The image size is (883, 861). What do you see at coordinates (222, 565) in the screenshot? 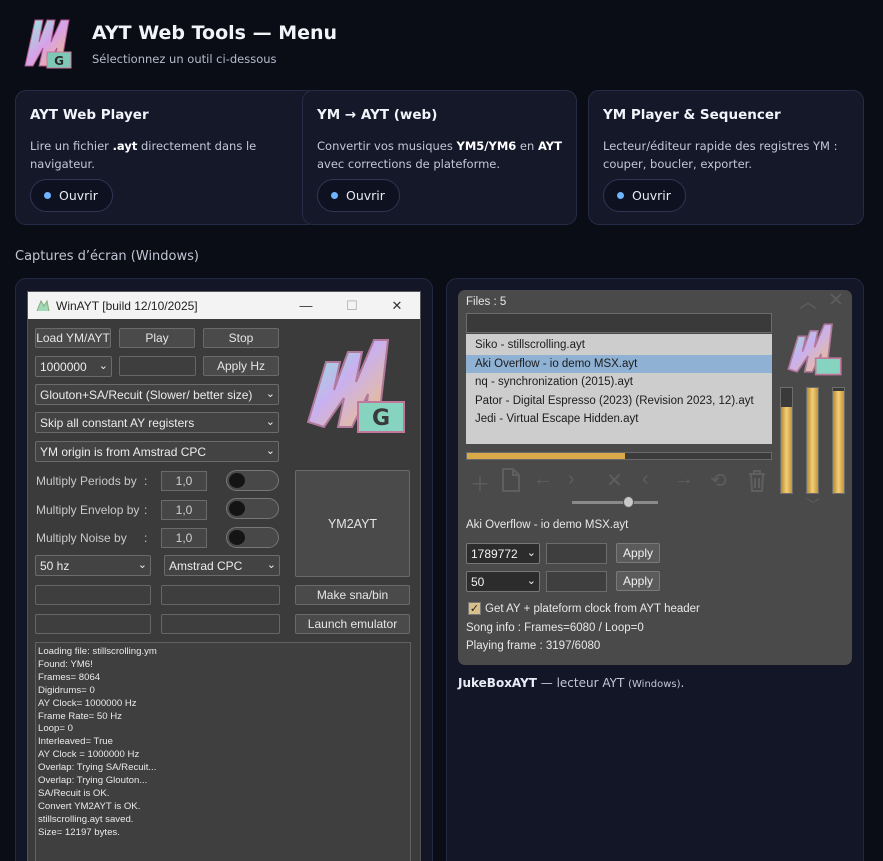
I see `platform-select: Amstrad CPC ⌄` at bounding box center [222, 565].